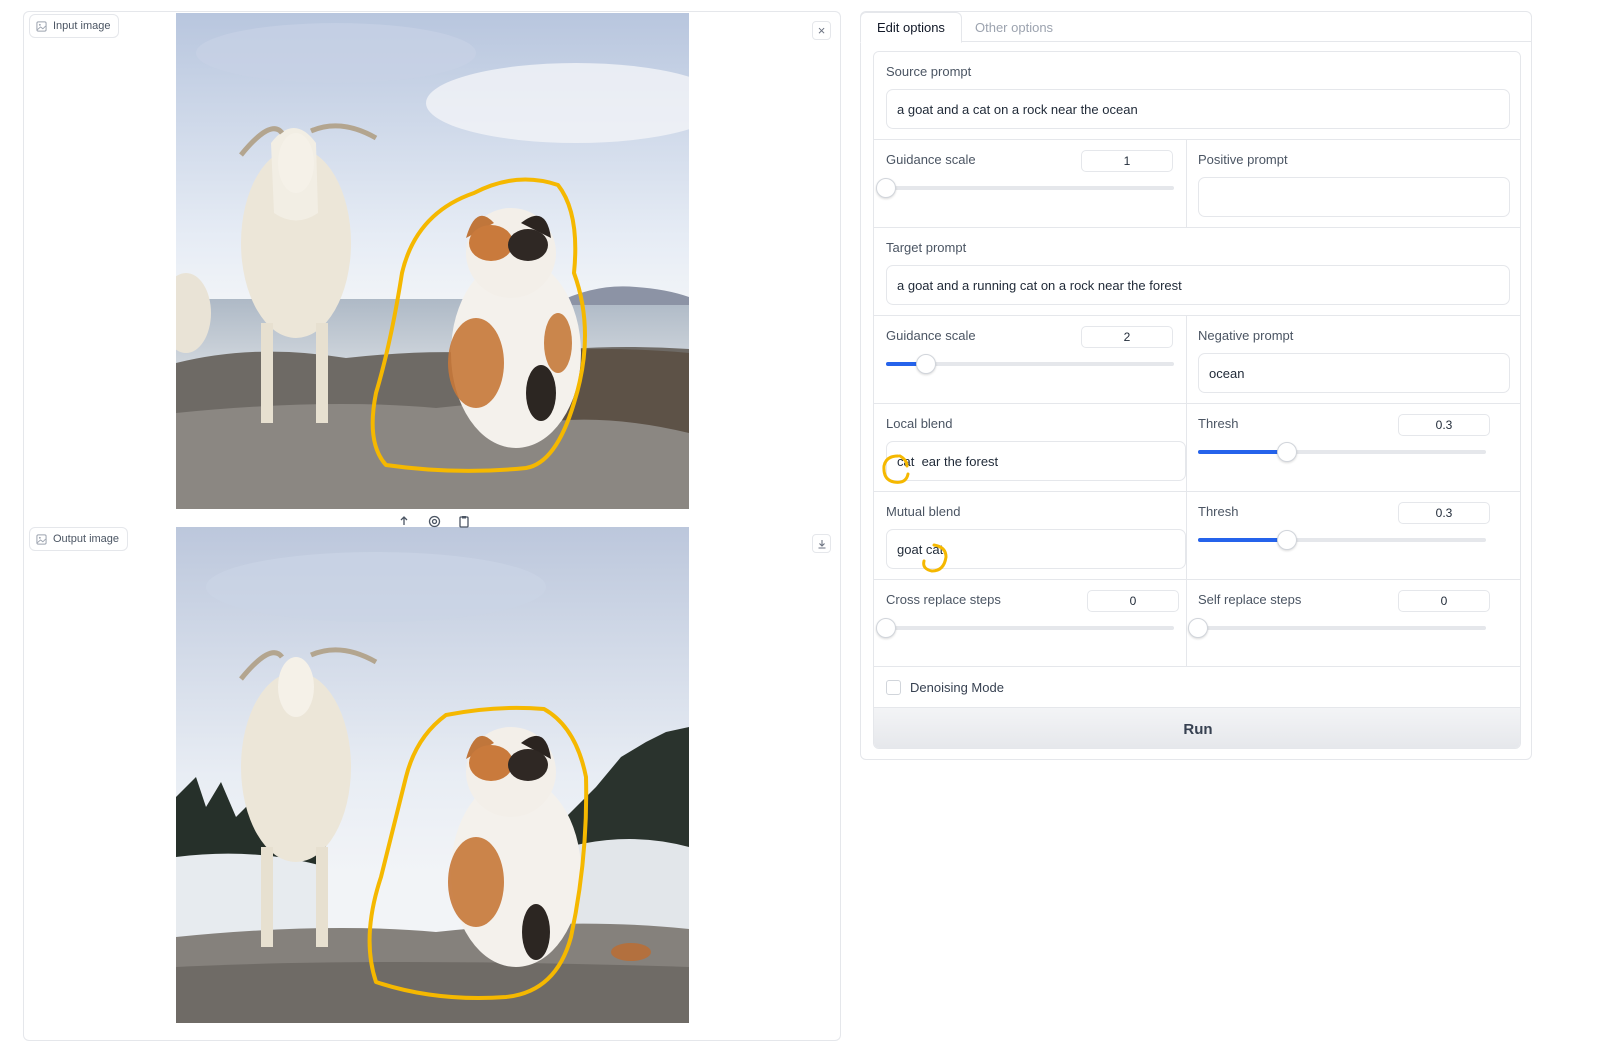  What do you see at coordinates (929, 71) in the screenshot?
I see `source-prompt-label: Source prompt` at bounding box center [929, 71].